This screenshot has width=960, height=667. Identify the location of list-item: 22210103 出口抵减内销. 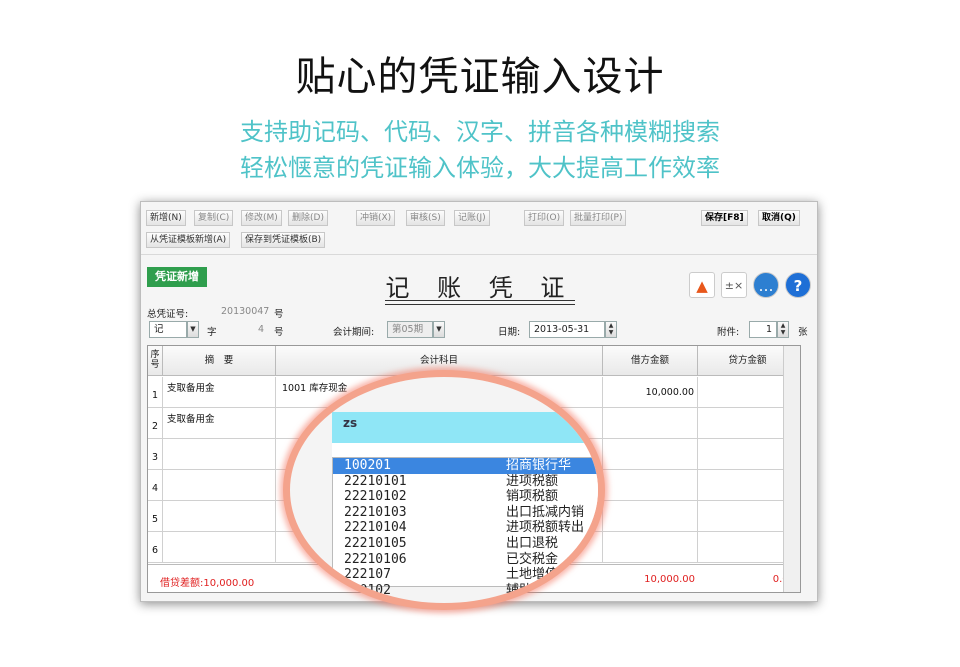
(465, 513).